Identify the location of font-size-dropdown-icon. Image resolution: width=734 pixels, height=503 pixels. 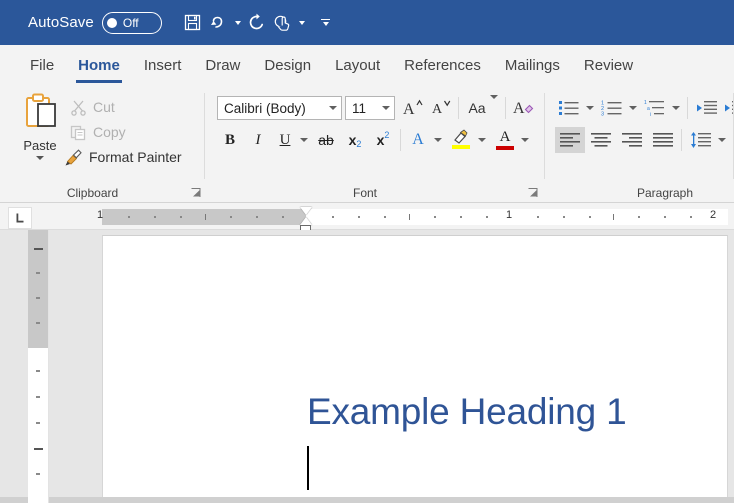
(386, 108).